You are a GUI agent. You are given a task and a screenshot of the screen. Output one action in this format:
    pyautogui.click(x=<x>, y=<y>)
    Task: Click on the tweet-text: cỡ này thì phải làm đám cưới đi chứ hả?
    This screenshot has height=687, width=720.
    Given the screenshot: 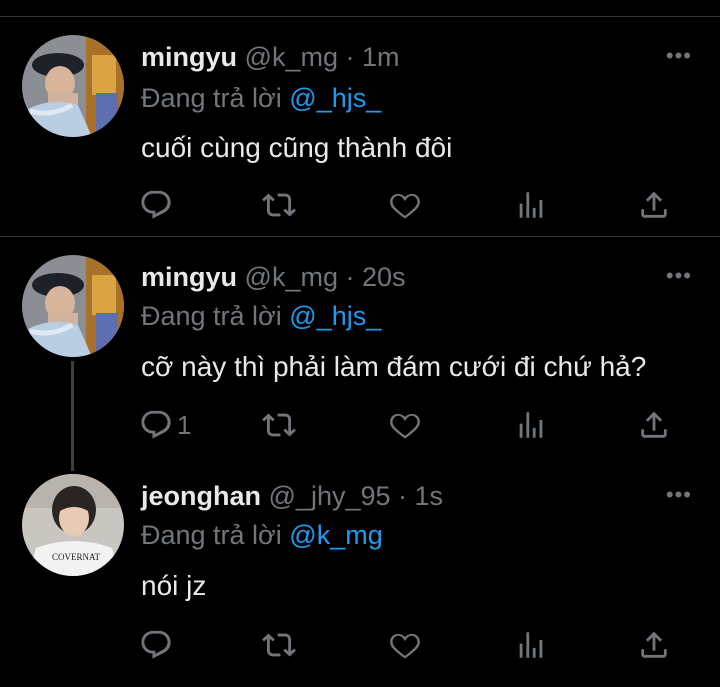 What is the action you would take?
    pyautogui.click(x=394, y=366)
    